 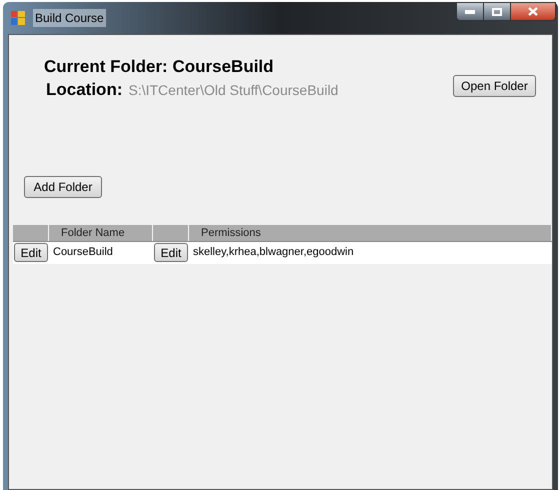 I want to click on location-path: S:\ITCenter\Old Stuff\CourseBuild, so click(x=233, y=90).